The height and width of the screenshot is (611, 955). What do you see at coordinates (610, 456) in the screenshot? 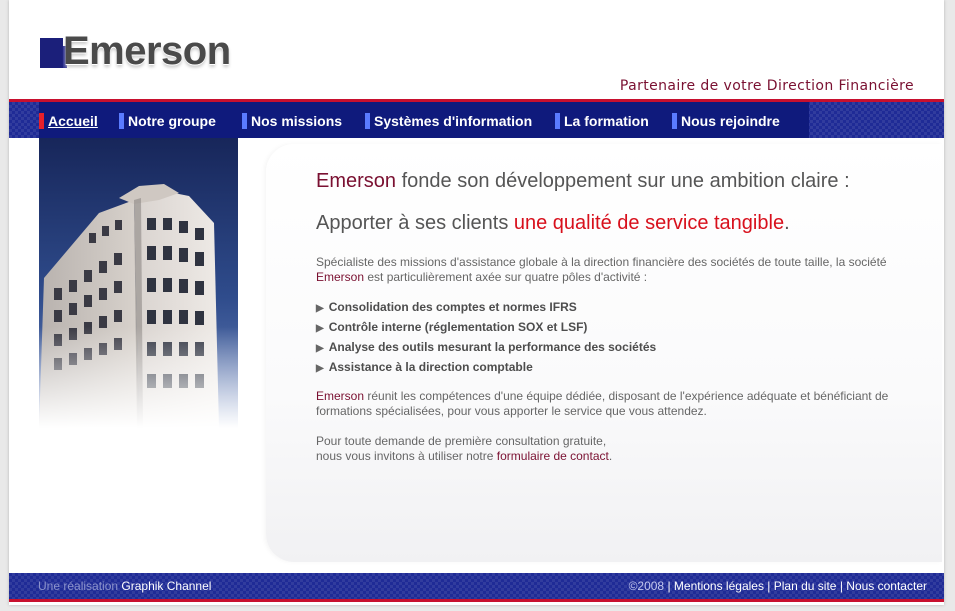
I see `contact-end: .` at bounding box center [610, 456].